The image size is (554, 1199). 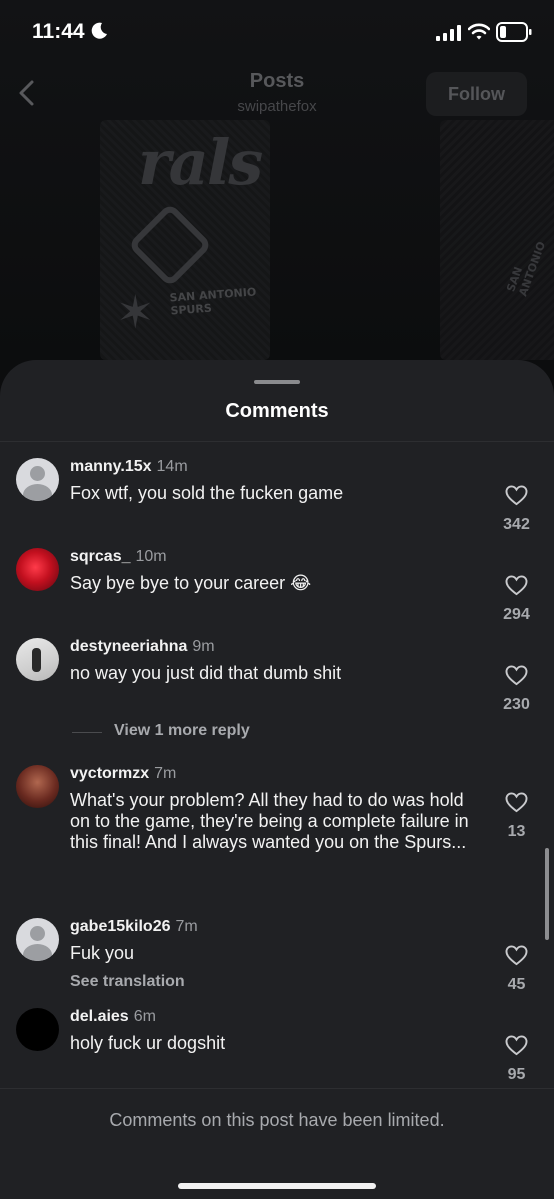 What do you see at coordinates (120, 926) in the screenshot?
I see `comment-username: gabe15kilo26` at bounding box center [120, 926].